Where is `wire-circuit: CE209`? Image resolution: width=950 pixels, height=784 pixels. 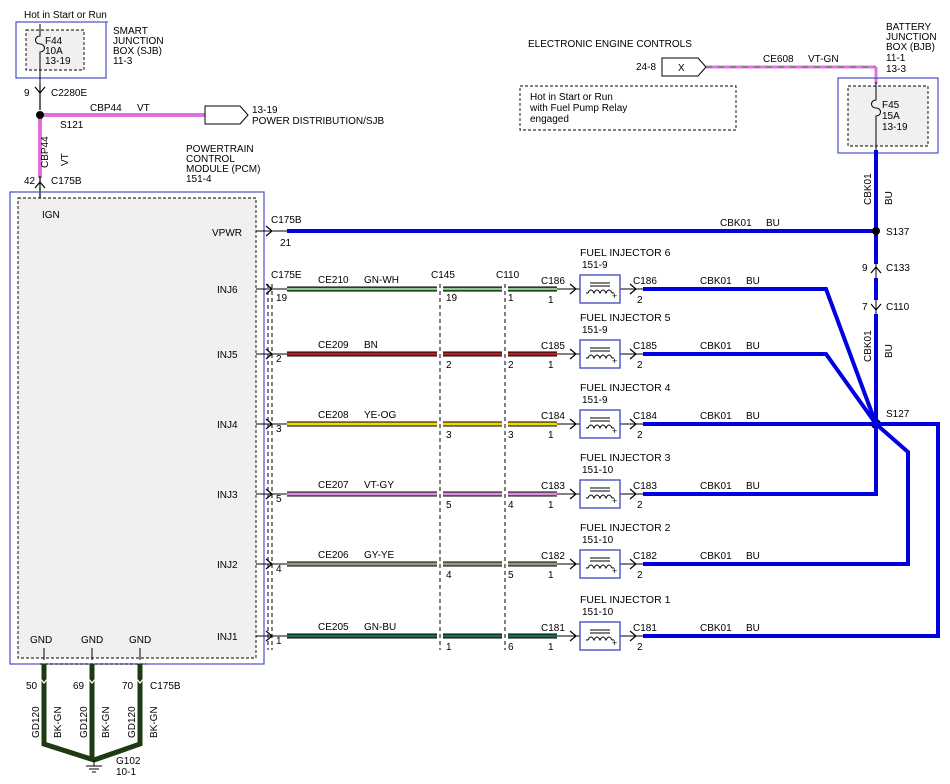
wire-circuit: CE209 is located at coordinates (333, 345).